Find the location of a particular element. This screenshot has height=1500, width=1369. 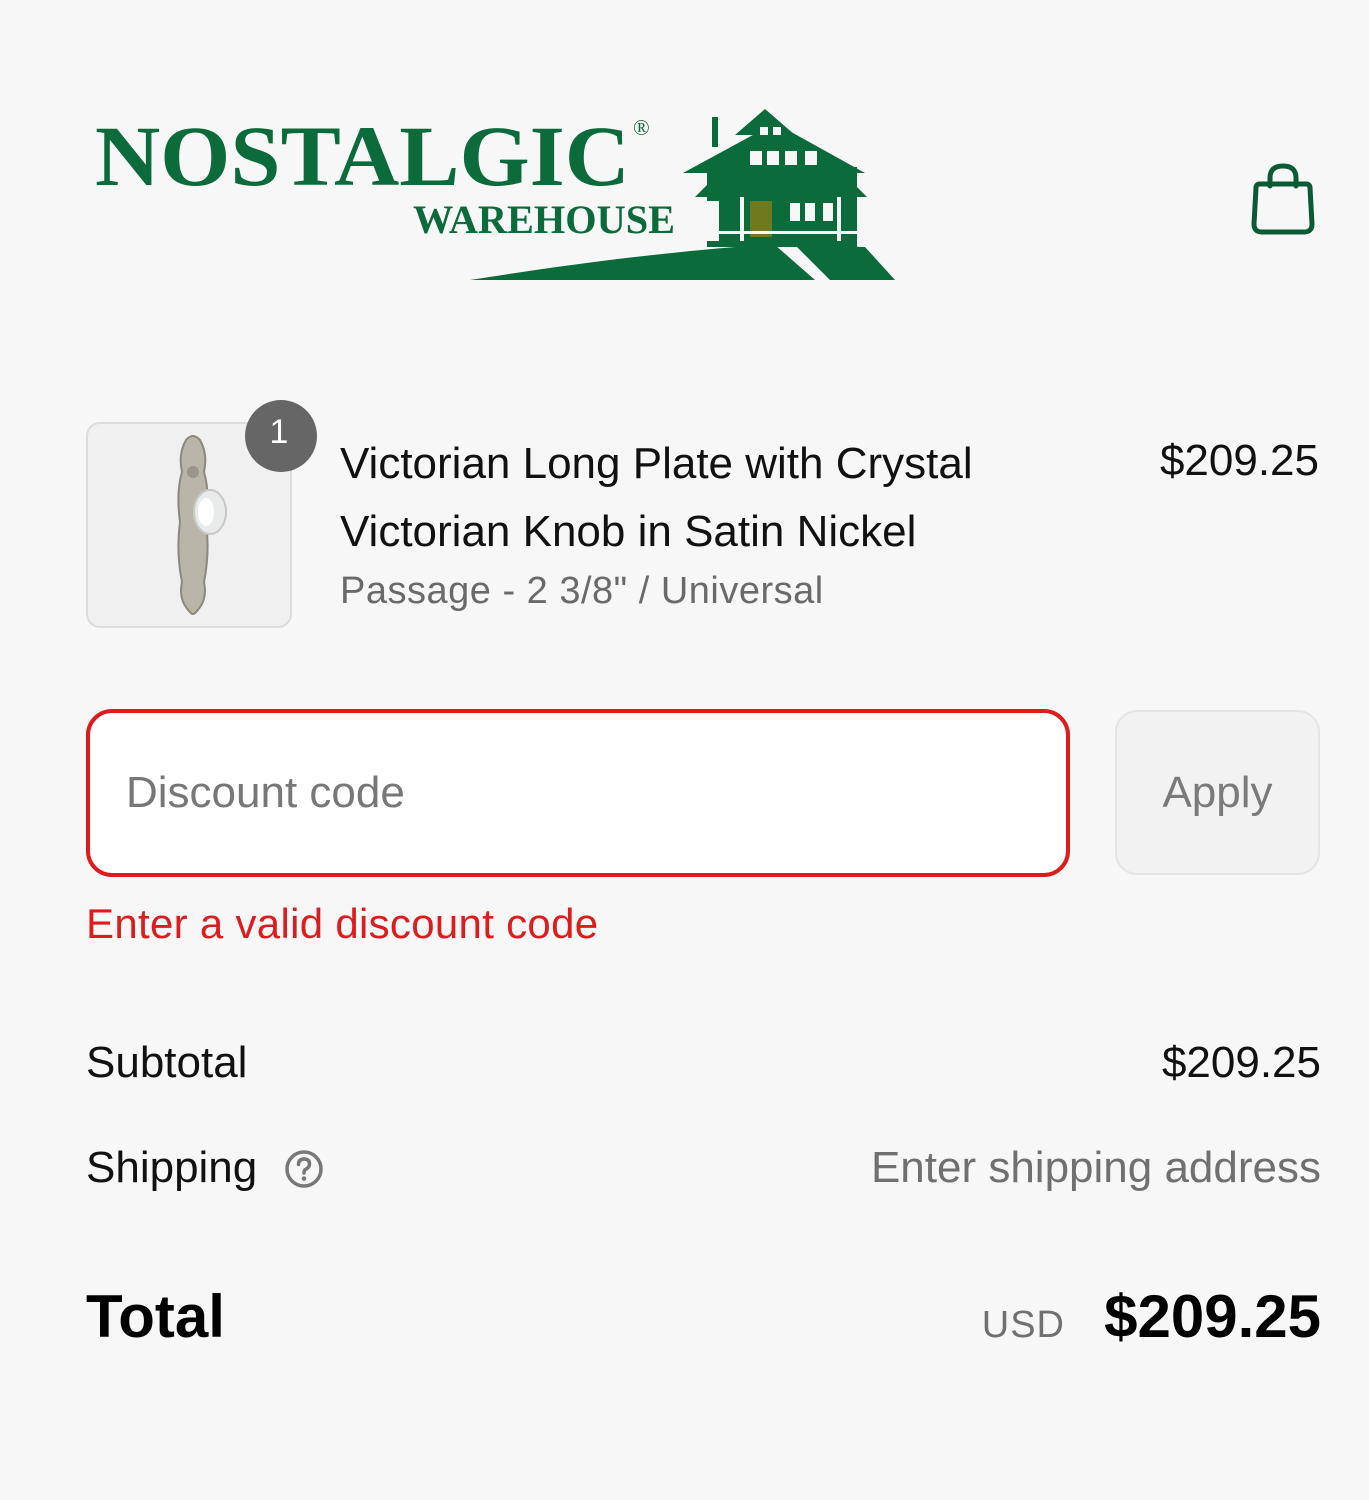

shopping-bag-icon is located at coordinates (1283, 199).